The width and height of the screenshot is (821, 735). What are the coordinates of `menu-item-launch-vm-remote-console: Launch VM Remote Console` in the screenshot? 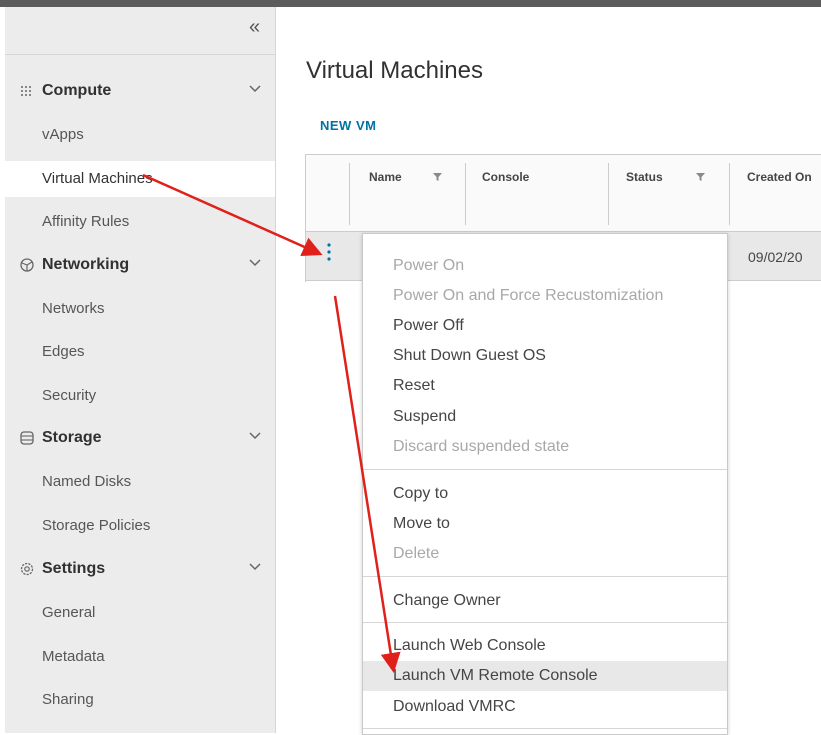 It's located at (545, 676).